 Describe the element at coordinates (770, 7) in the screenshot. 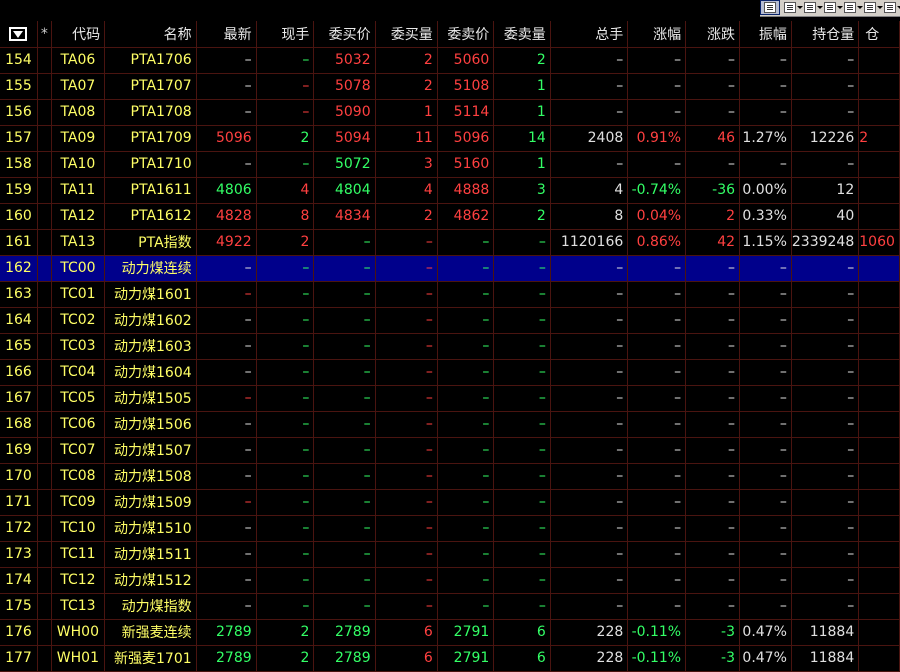

I see `draw-tool-button` at that location.